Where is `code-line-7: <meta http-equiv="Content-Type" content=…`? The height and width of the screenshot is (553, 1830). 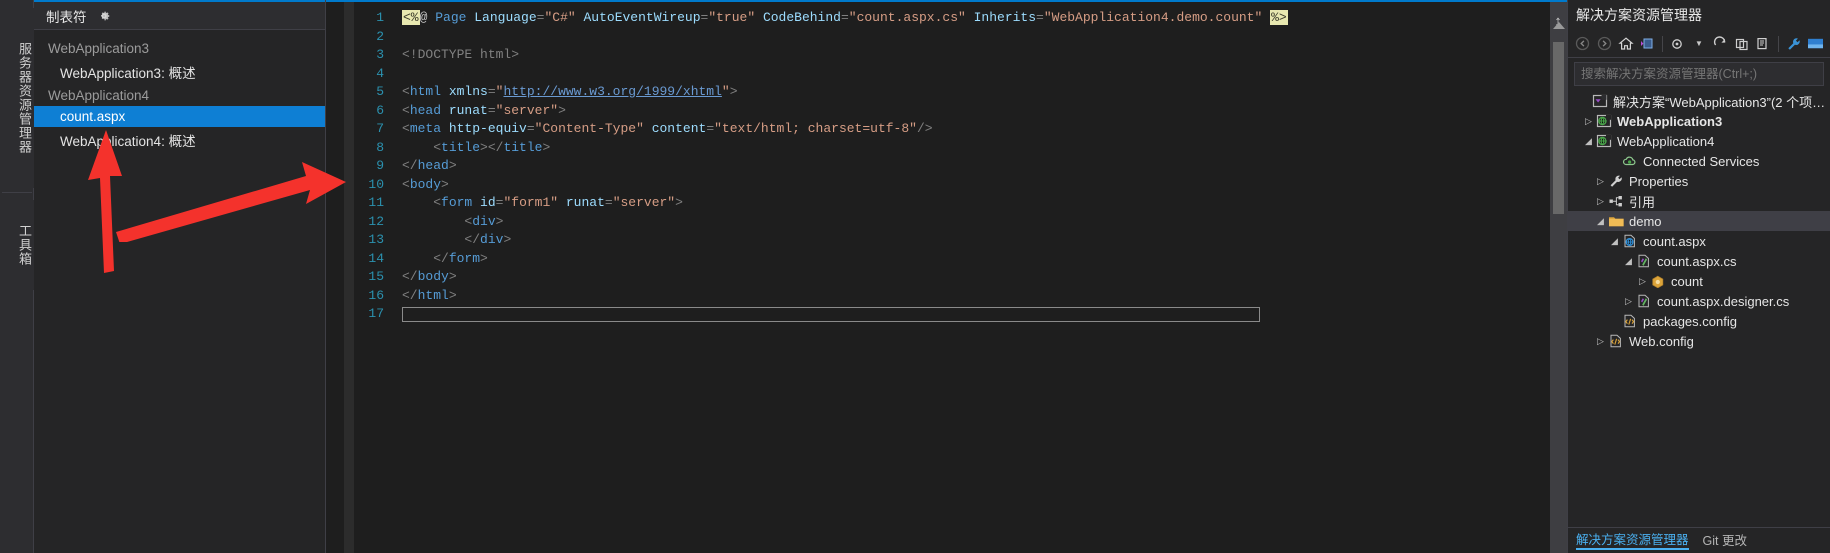
code-line-7: <meta http-equiv="Content-Type" content=… is located at coordinates (667, 128).